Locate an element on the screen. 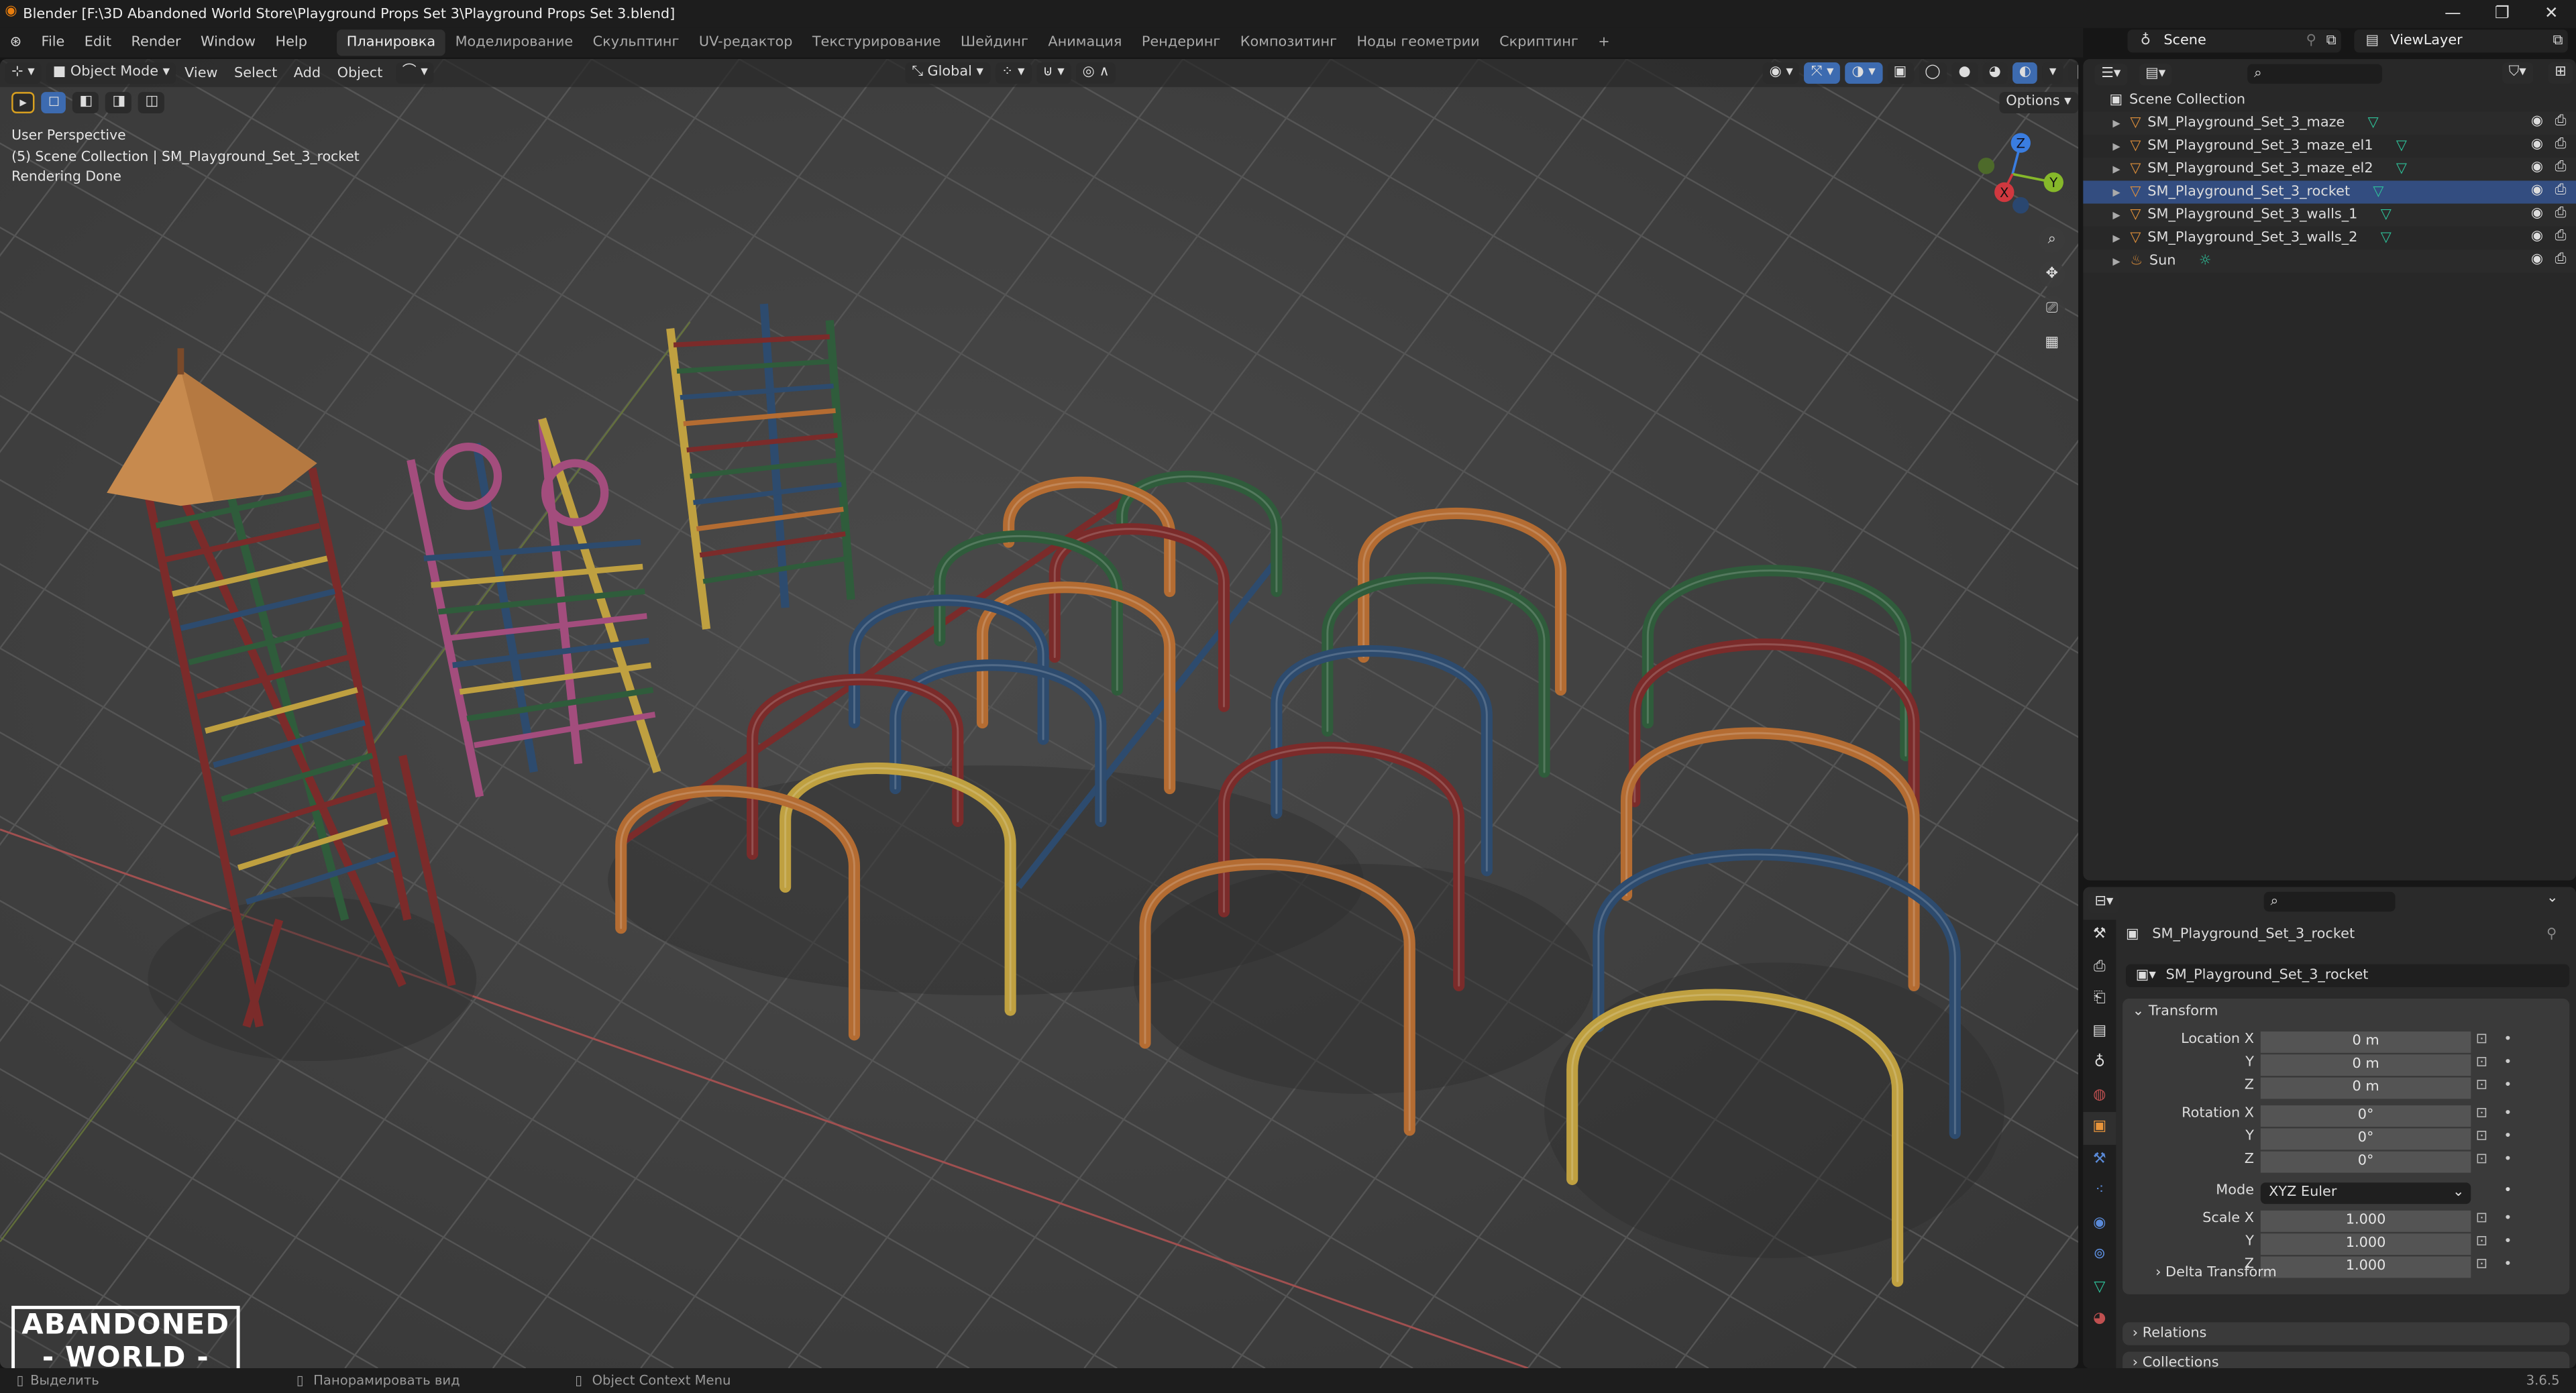 This screenshot has height=1393, width=2576. physics-tab-icon: ◉ is located at coordinates (2099, 1224).